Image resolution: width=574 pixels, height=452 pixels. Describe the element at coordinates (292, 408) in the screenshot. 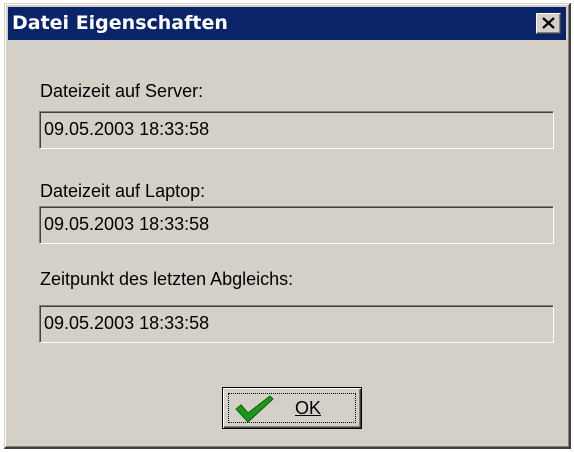

I see `ok-button: OK` at that location.